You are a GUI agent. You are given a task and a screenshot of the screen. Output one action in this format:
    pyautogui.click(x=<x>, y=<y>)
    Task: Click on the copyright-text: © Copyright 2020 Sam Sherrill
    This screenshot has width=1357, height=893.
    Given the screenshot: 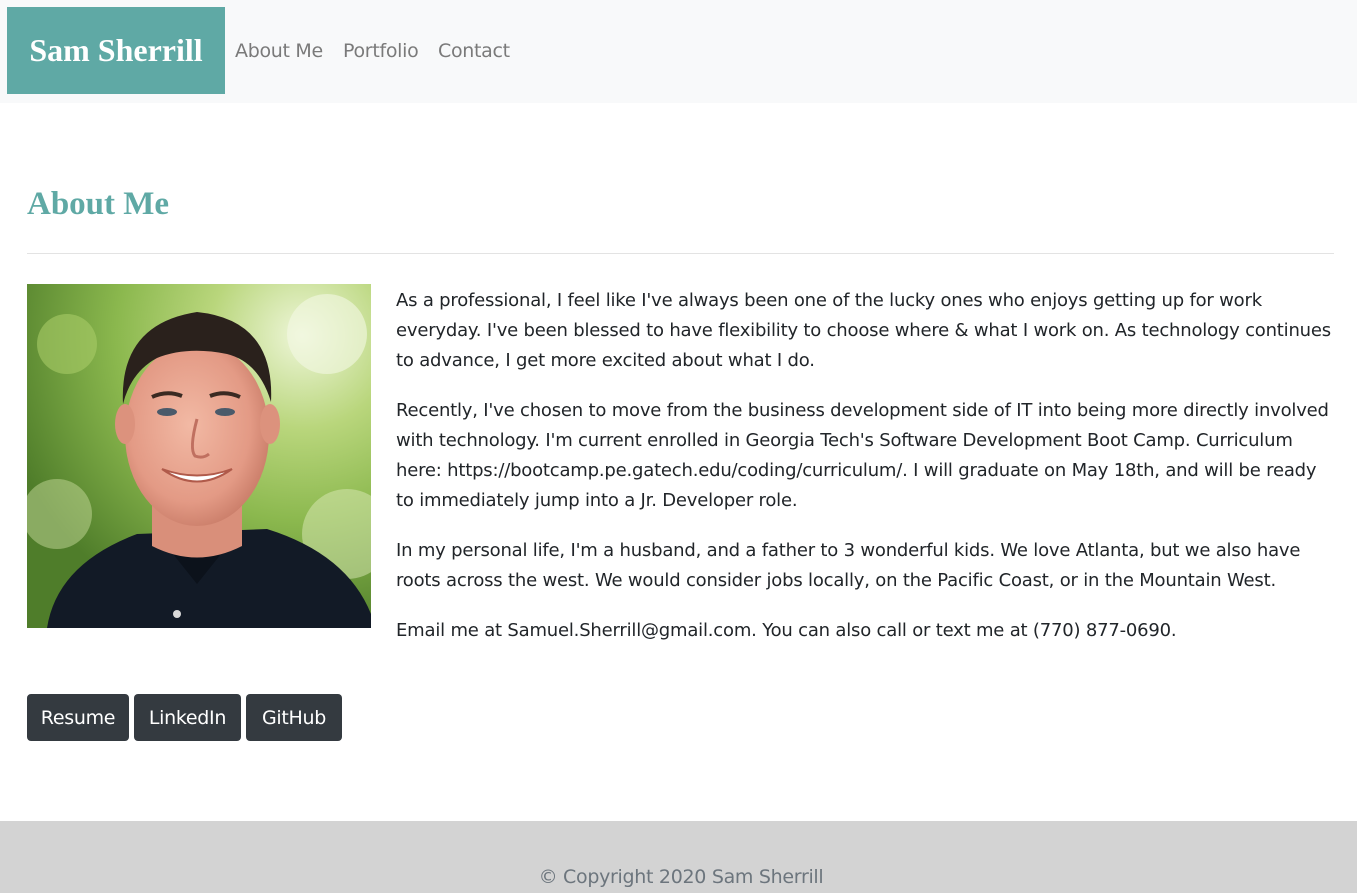 What is the action you would take?
    pyautogui.click(x=681, y=877)
    